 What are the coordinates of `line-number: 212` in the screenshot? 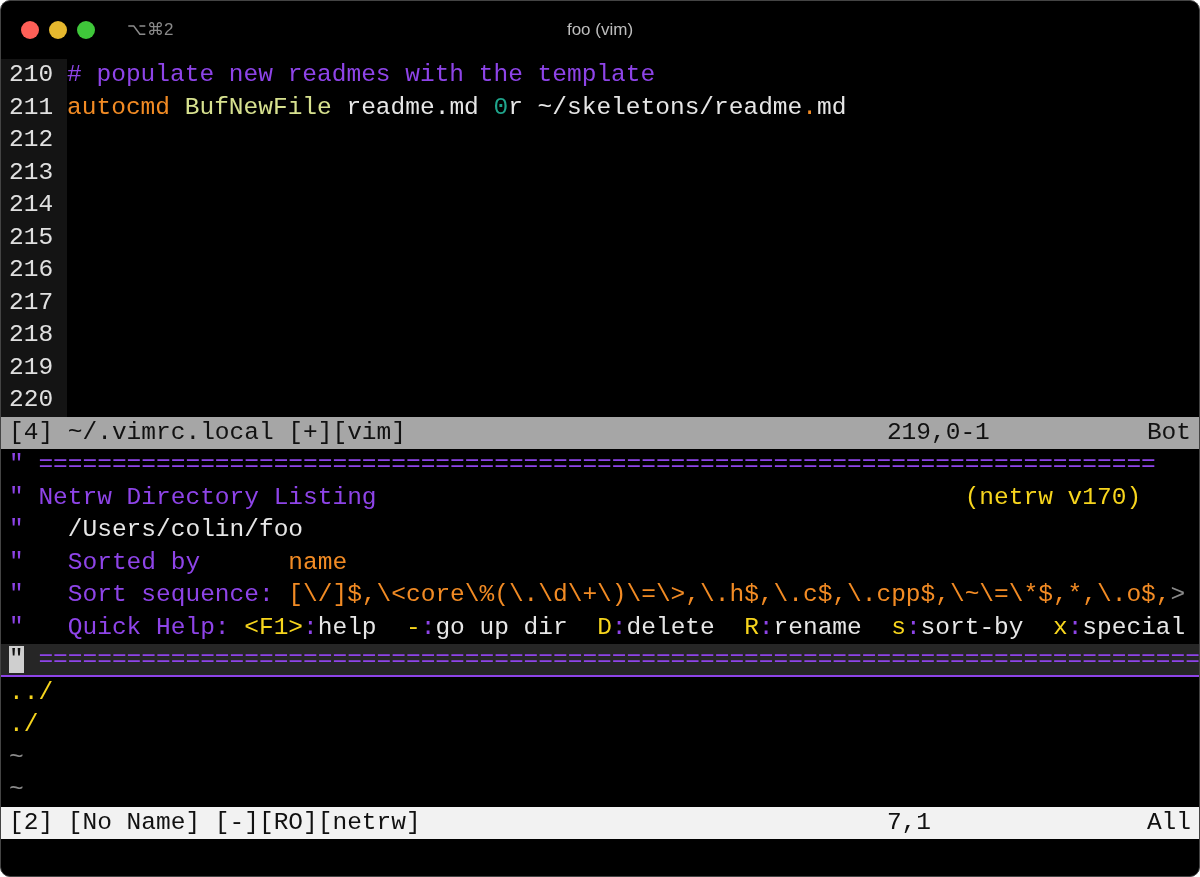 It's located at (34, 140).